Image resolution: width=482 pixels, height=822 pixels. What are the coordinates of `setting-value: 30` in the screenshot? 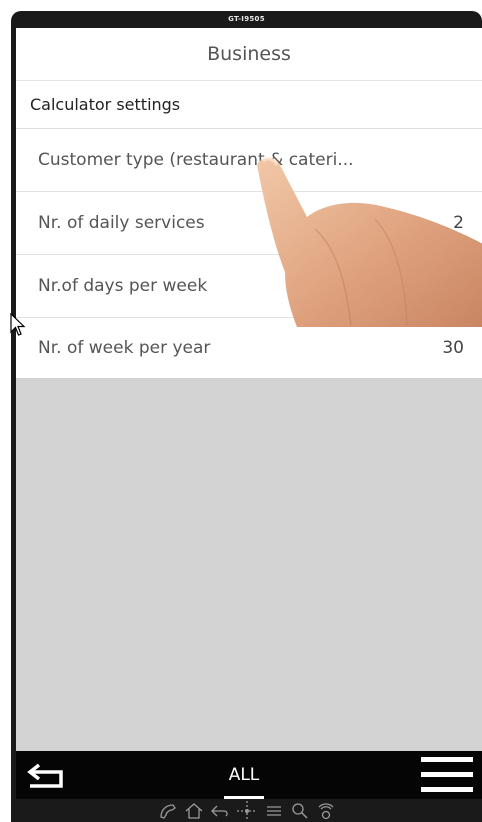 It's located at (453, 348).